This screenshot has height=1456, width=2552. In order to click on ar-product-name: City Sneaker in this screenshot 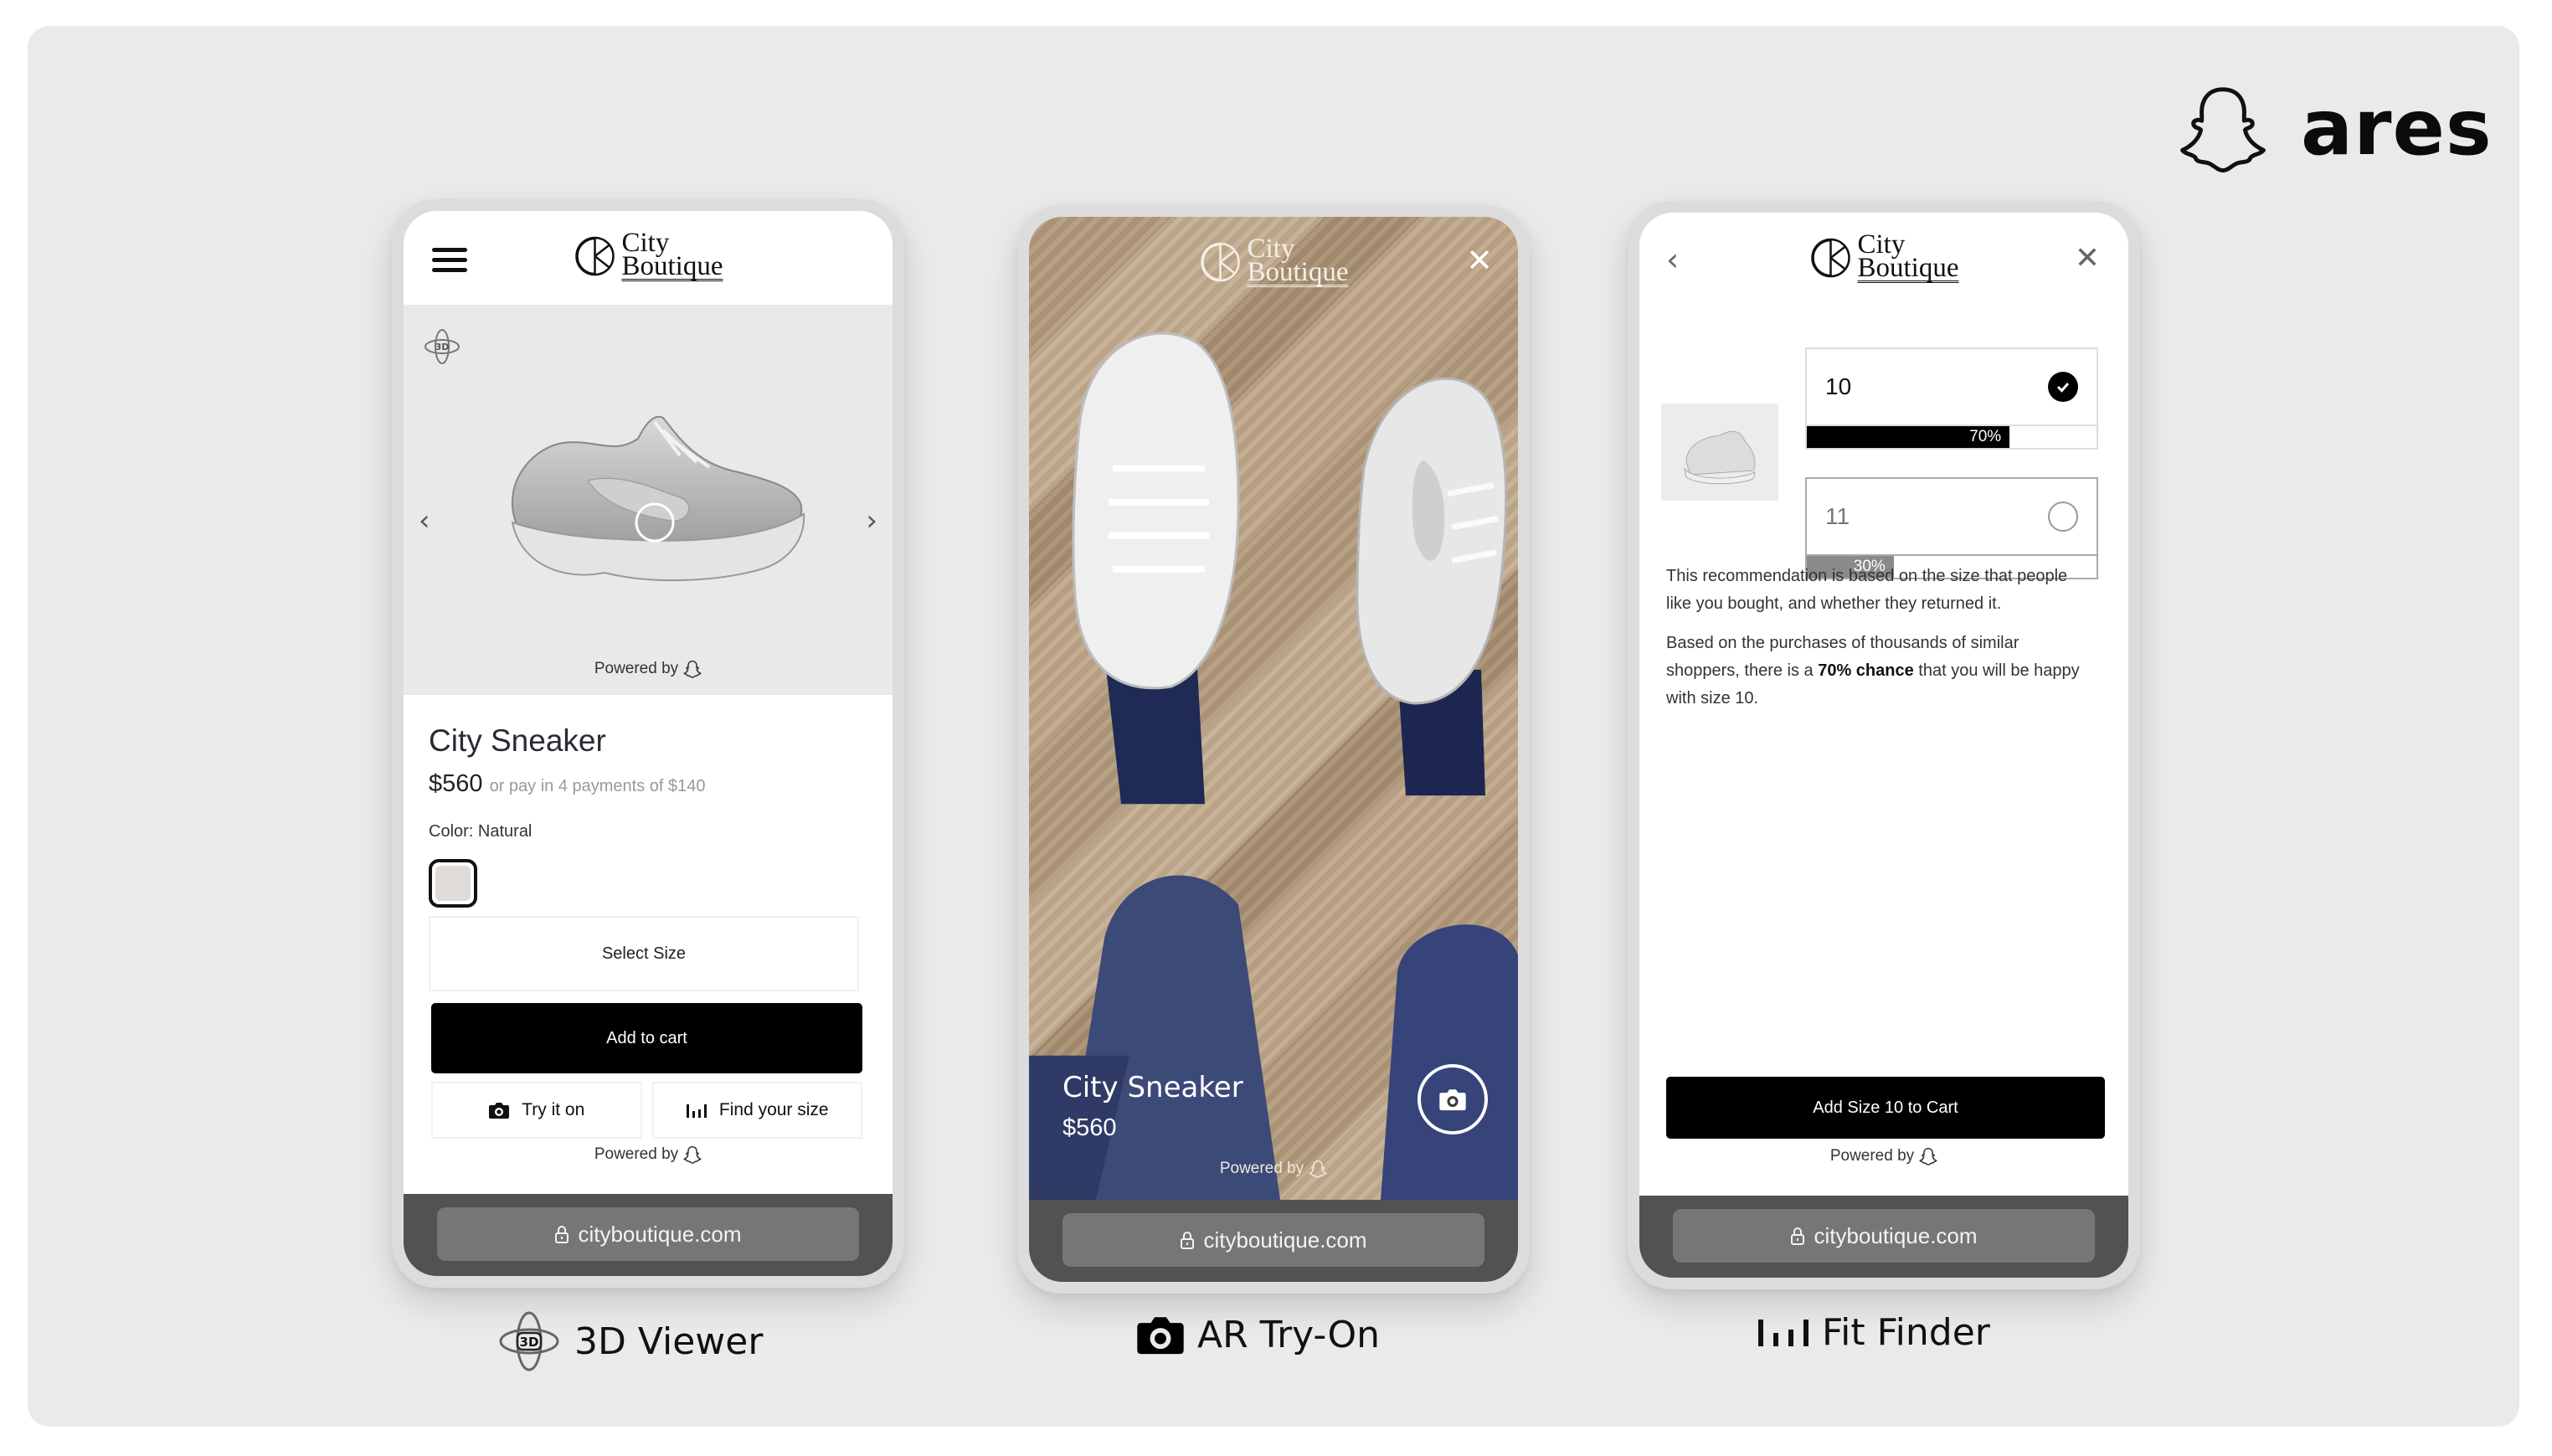, I will do `click(1152, 1087)`.